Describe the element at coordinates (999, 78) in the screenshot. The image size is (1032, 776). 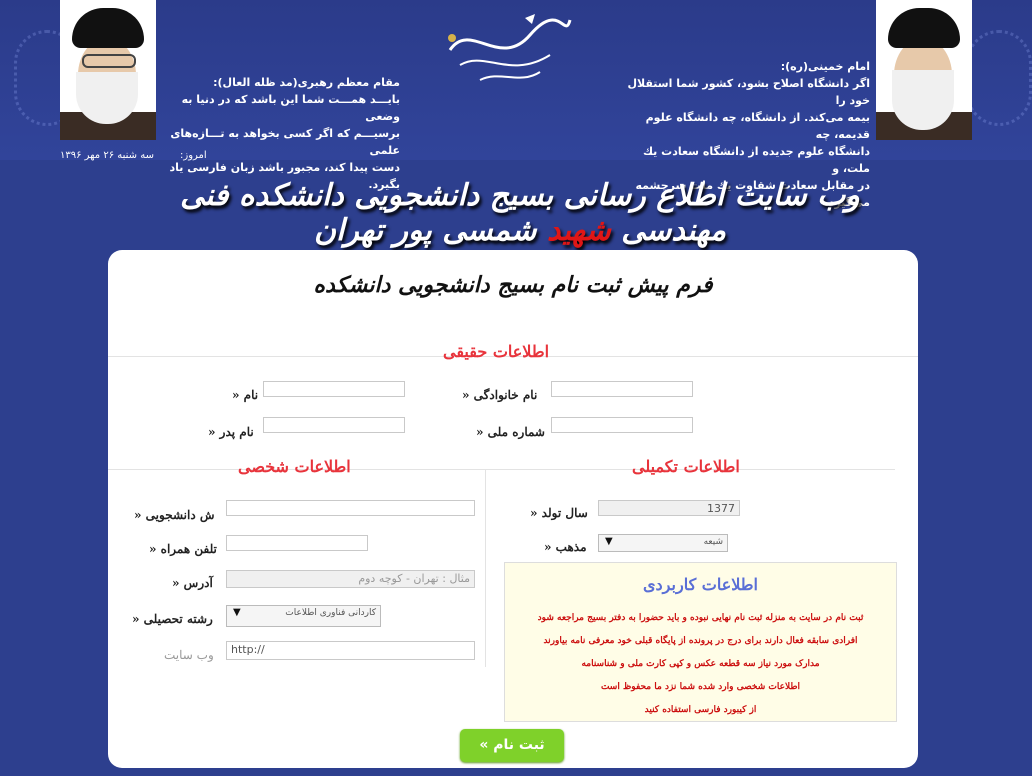
I see `ornament-right` at that location.